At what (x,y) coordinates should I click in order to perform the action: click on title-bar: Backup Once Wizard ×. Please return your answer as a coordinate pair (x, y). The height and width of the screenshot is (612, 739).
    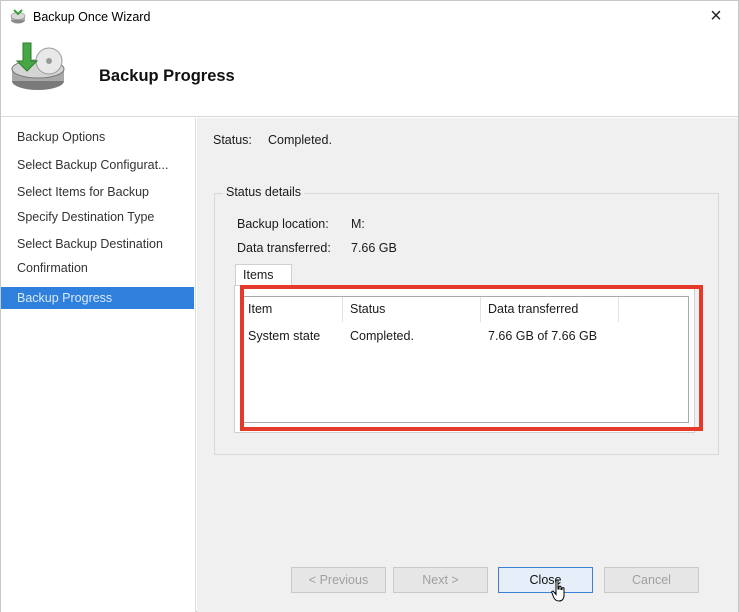
    Looking at the image, I should click on (369, 17).